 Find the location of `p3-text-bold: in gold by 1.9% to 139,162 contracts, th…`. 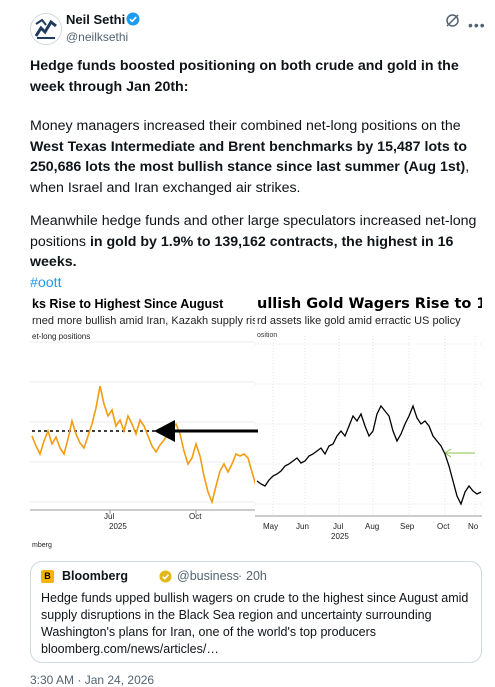

p3-text-bold: in gold by 1.9% to 139,162 contracts, th… is located at coordinates (242, 252).